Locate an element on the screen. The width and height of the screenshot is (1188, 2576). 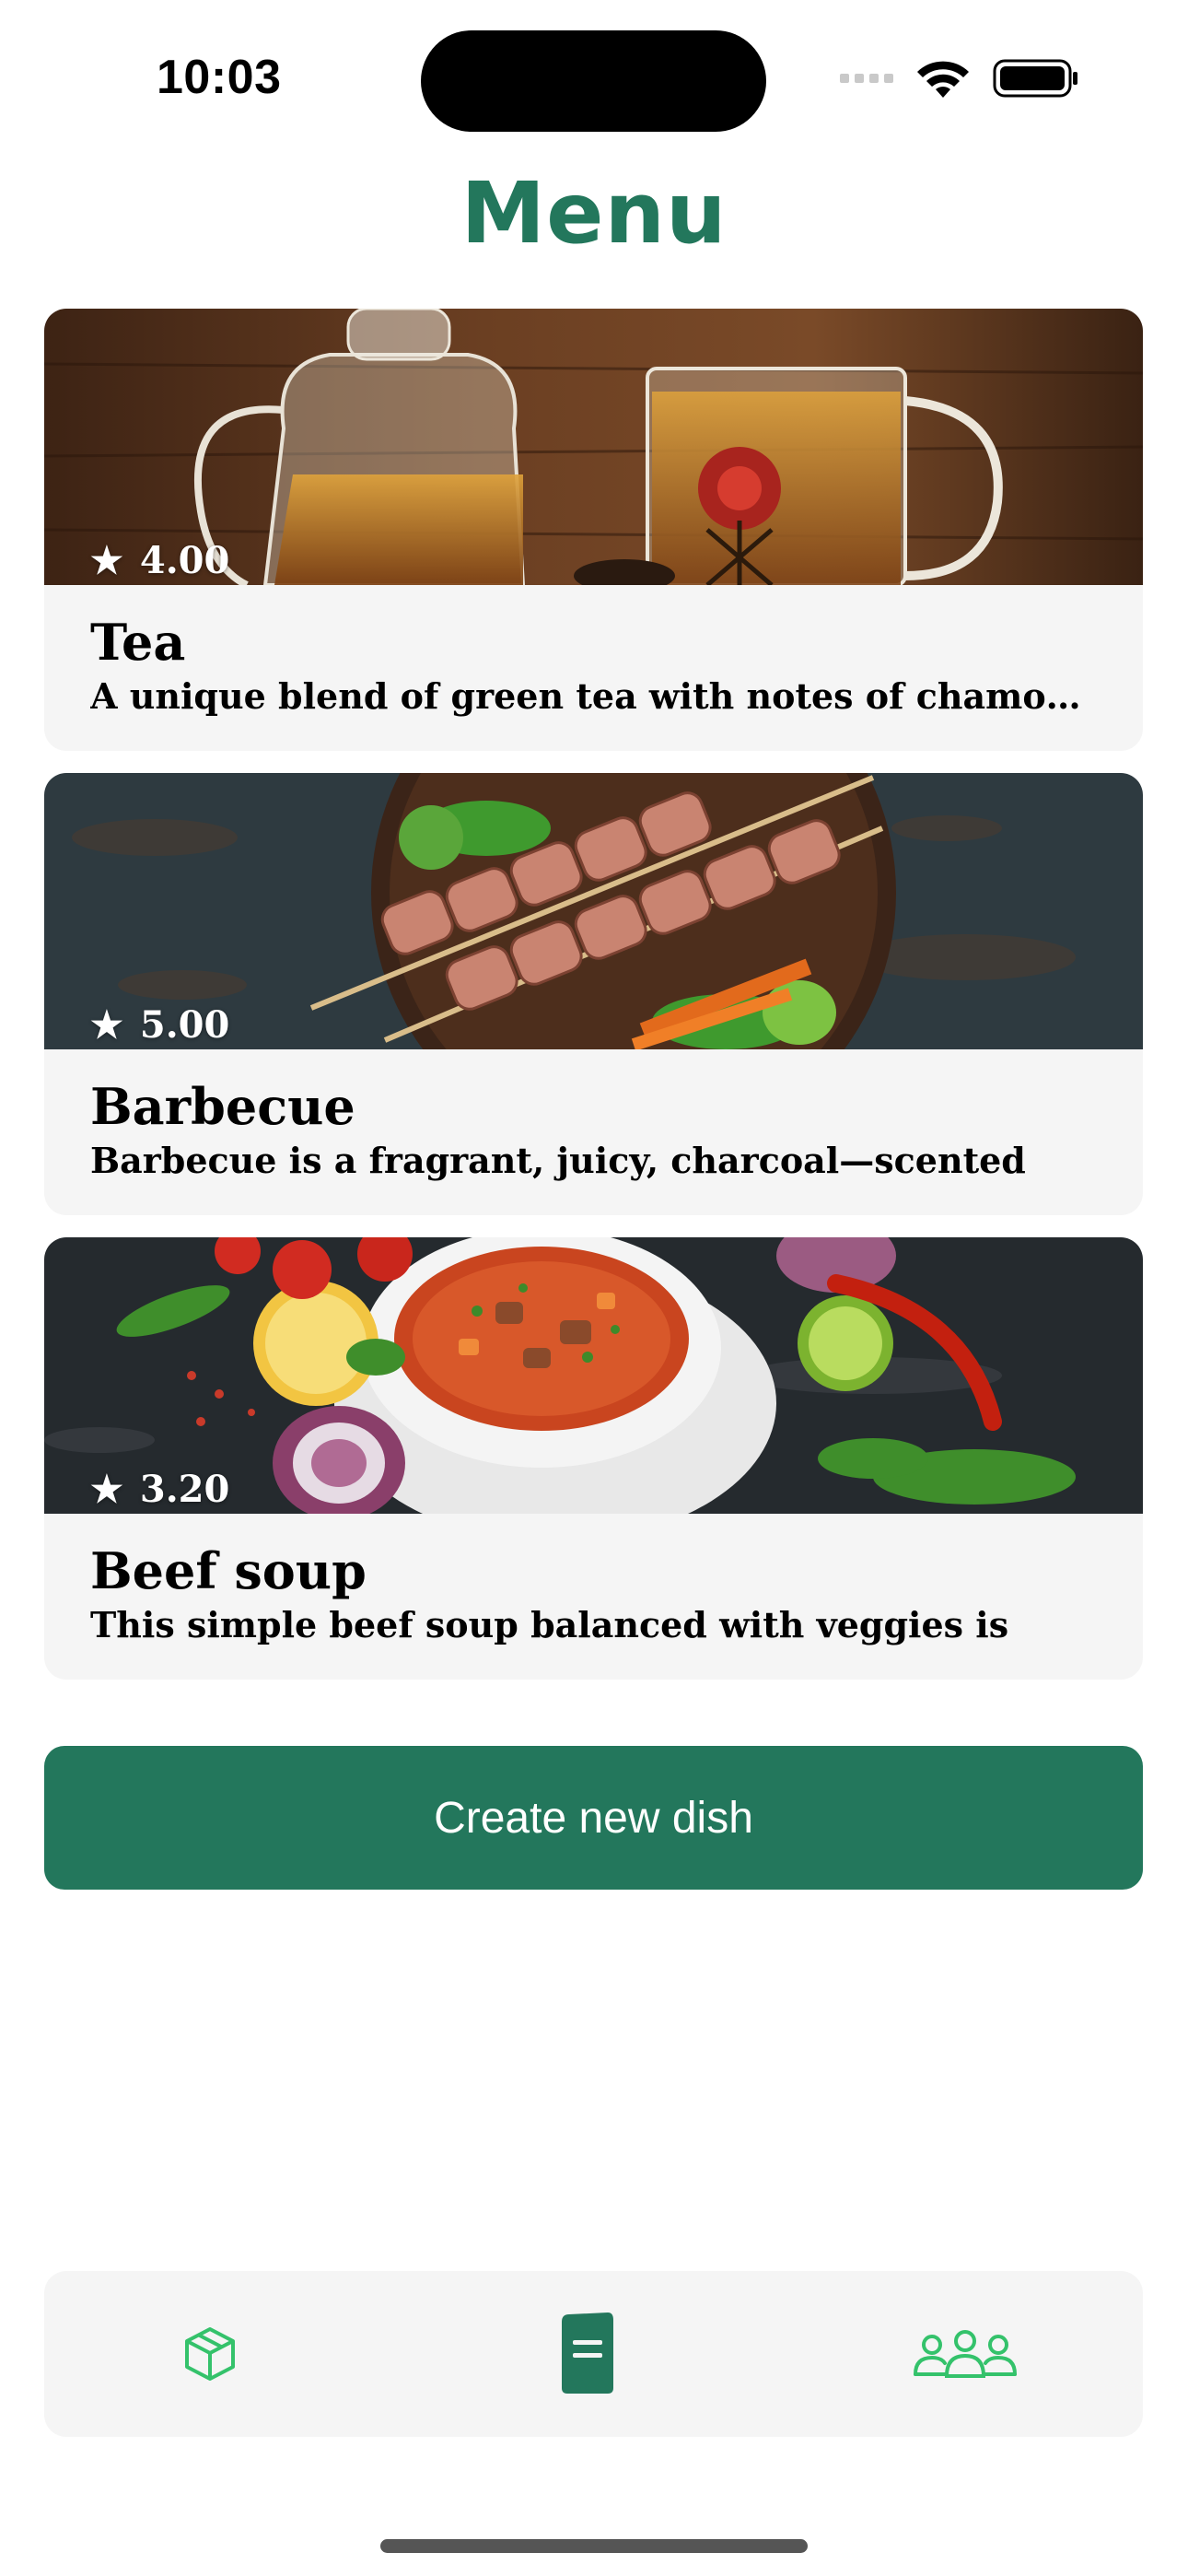
dish-name: Tea is located at coordinates (138, 642).